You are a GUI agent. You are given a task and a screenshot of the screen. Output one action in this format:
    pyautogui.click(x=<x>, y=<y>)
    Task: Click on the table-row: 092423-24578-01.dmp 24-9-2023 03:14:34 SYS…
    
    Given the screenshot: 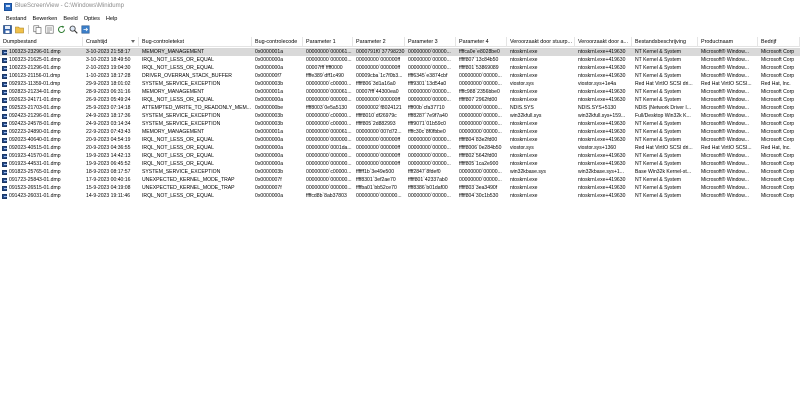 What is the action you would take?
    pyautogui.click(x=400, y=124)
    